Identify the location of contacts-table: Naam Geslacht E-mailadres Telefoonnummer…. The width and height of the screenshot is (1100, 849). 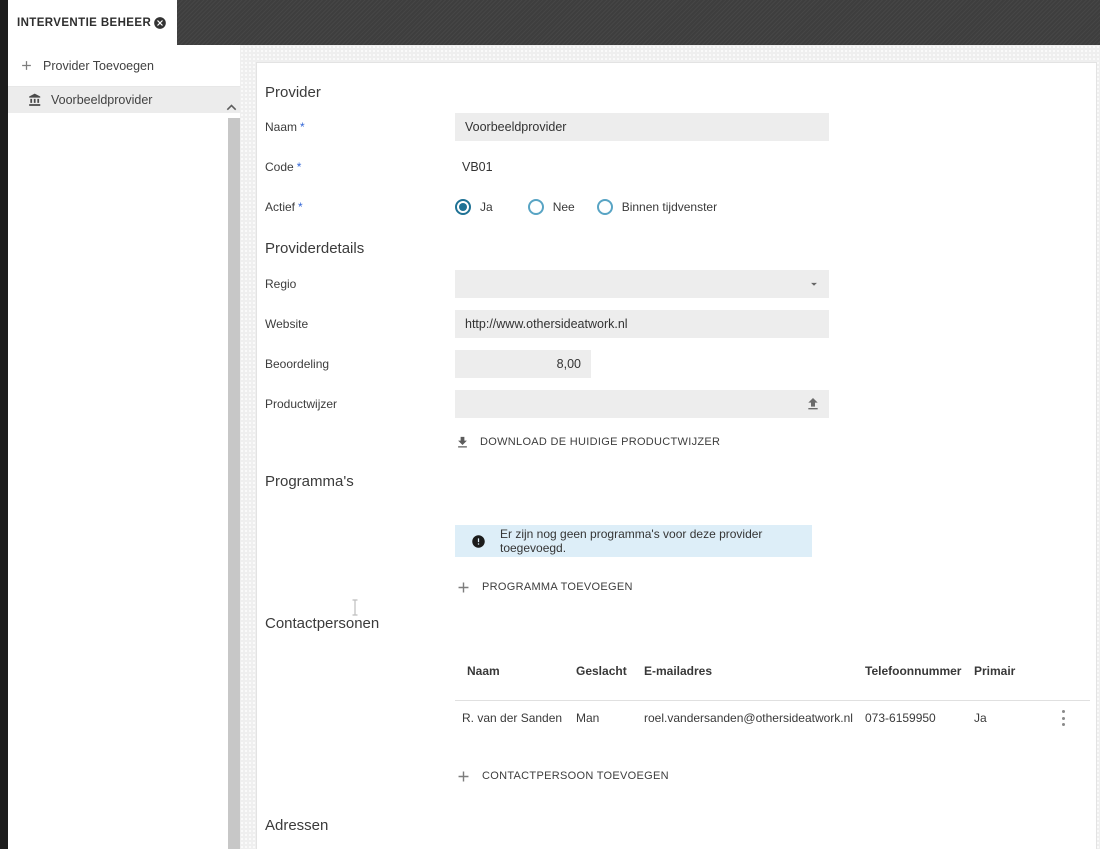
(772, 693).